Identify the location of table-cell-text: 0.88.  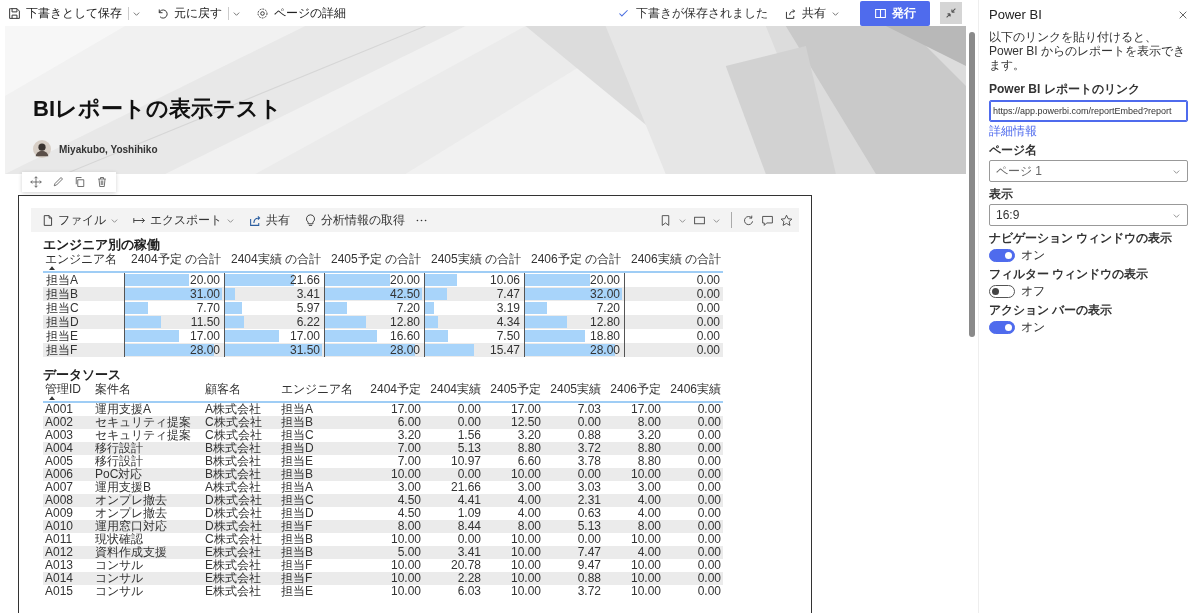
(589, 435).